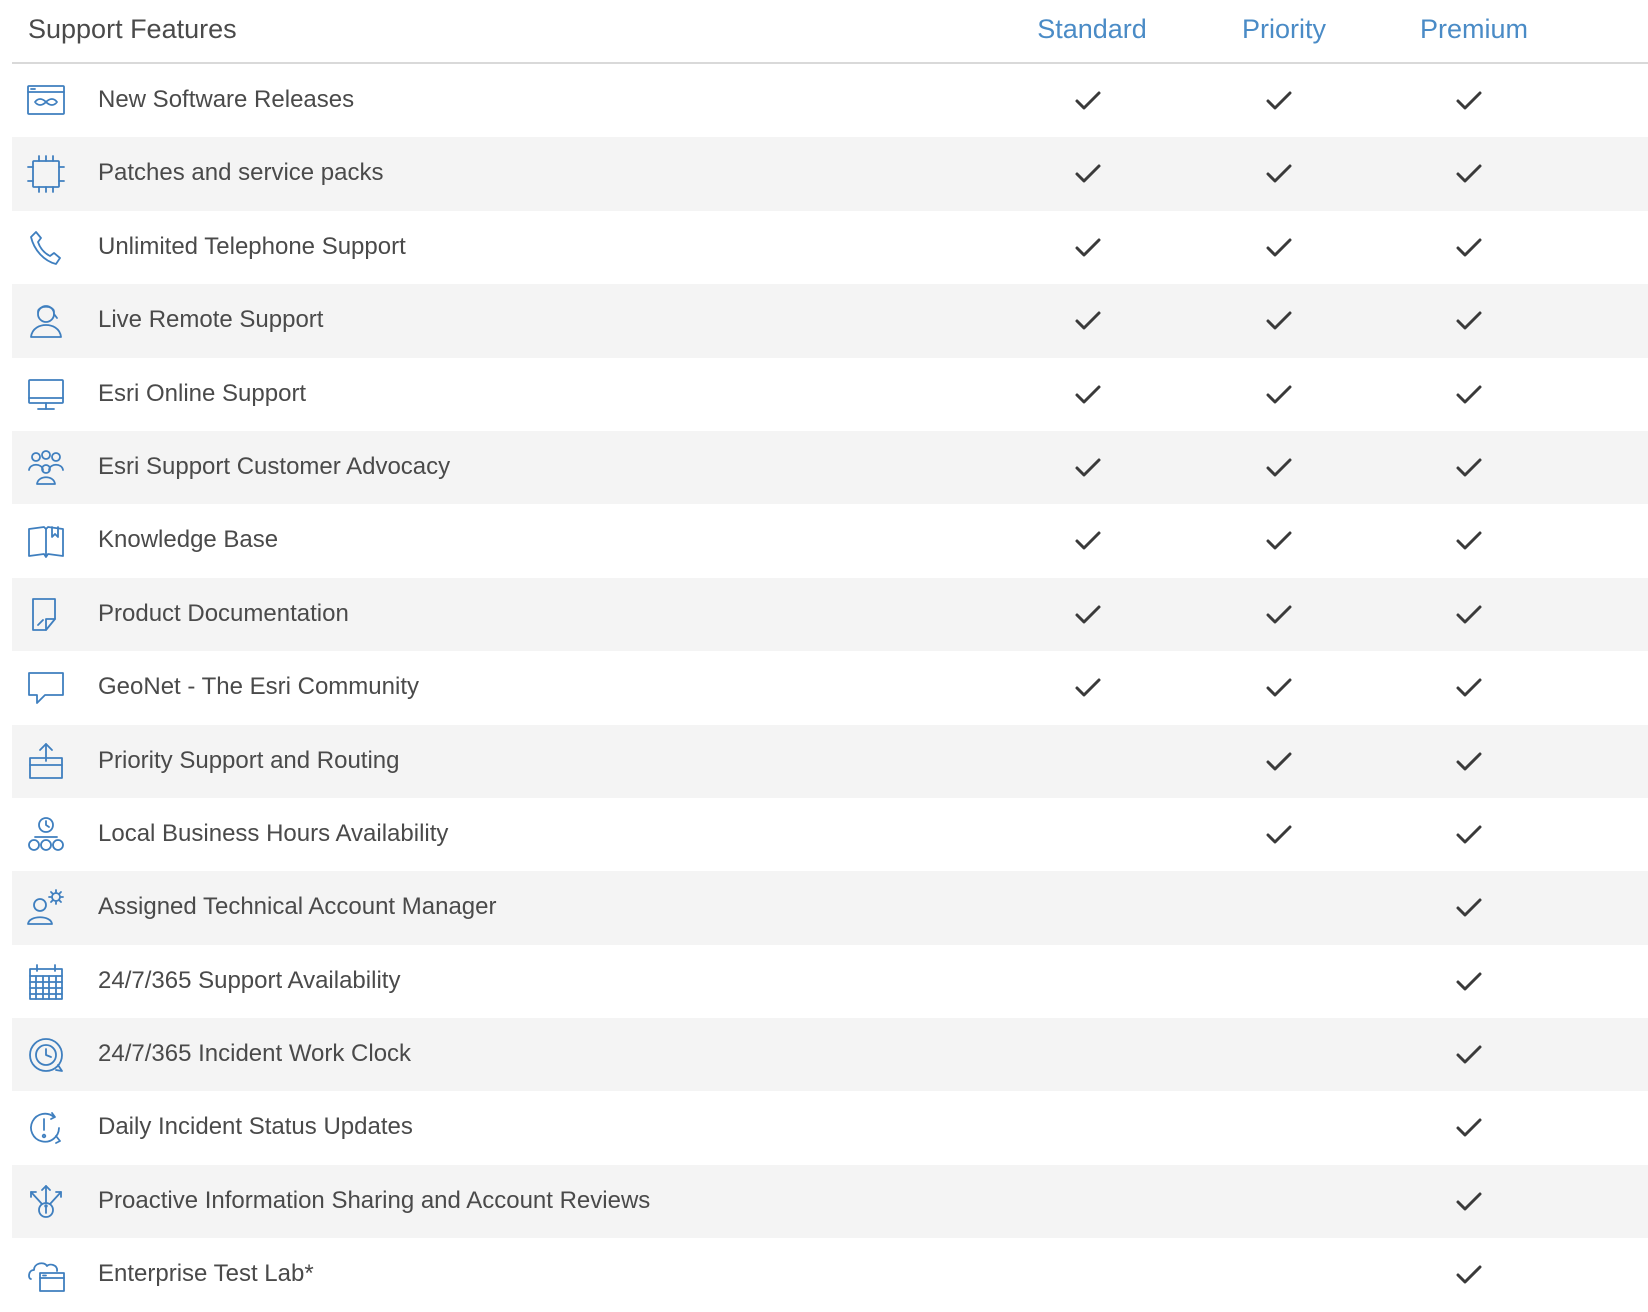 The height and width of the screenshot is (1312, 1648). I want to click on feature-label: Priority Support and Routing, so click(249, 760).